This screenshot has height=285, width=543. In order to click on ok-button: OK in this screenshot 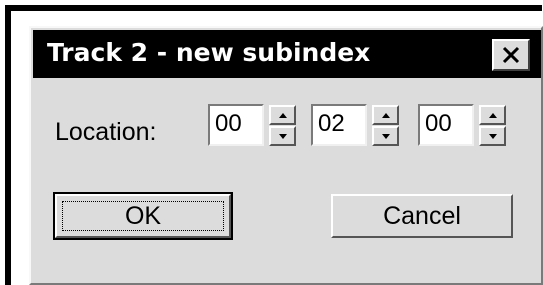, I will do `click(143, 216)`.